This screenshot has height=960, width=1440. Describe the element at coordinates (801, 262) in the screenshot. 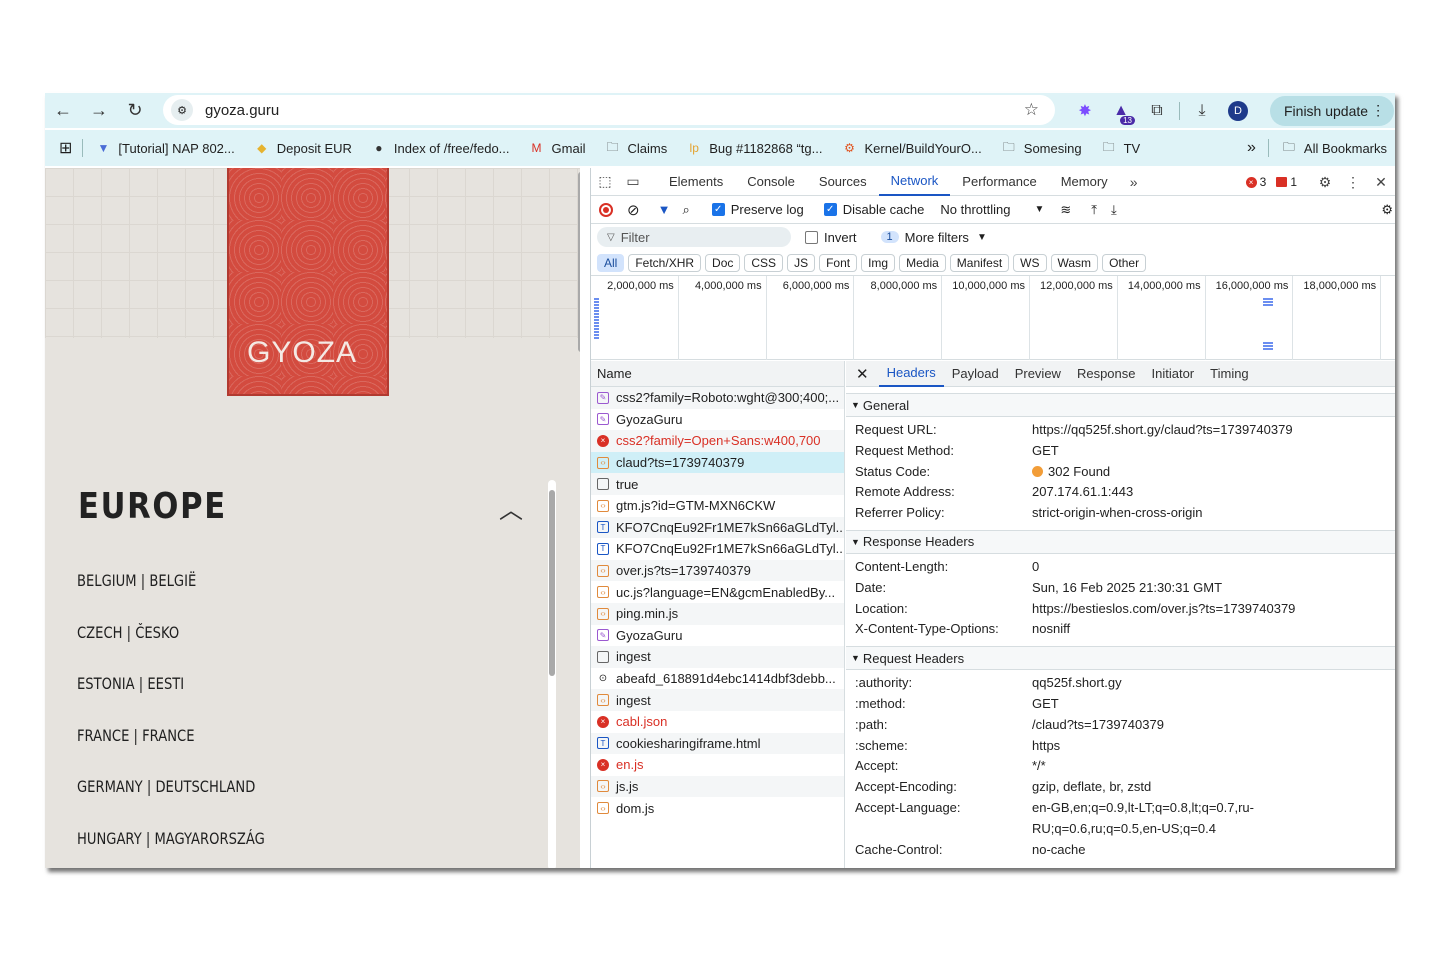

I see `type-filter-js: JS` at that location.